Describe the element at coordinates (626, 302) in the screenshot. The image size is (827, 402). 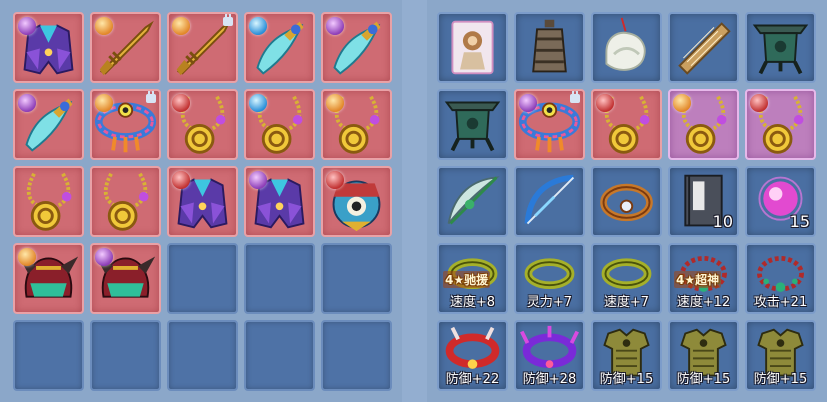
I see `item-stat: 速度+7` at that location.